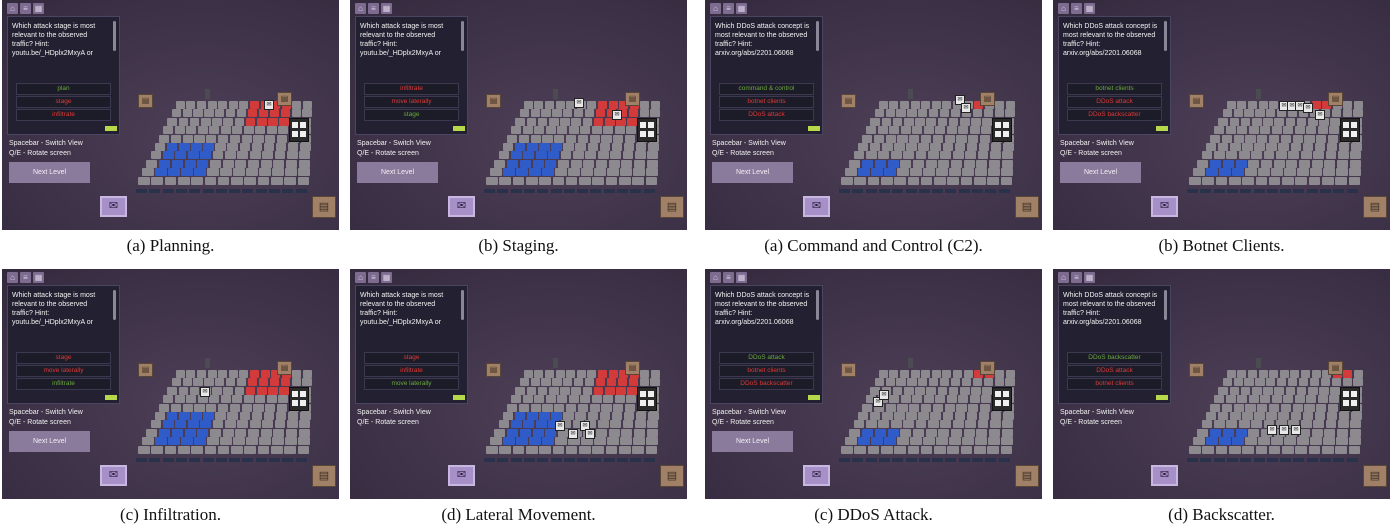  Describe the element at coordinates (1114, 115) in the screenshot. I see `answer-option: DDoS backscatter` at that location.